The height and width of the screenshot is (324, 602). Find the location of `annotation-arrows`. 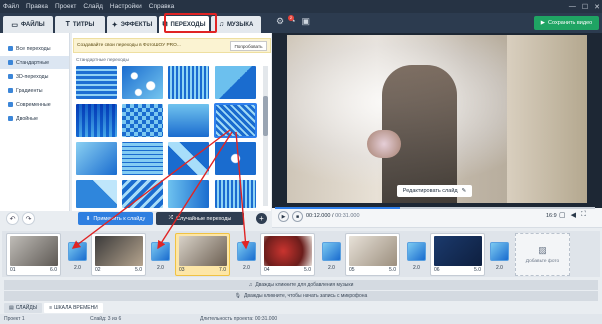

annotation-arrows is located at coordinates (160, 189).